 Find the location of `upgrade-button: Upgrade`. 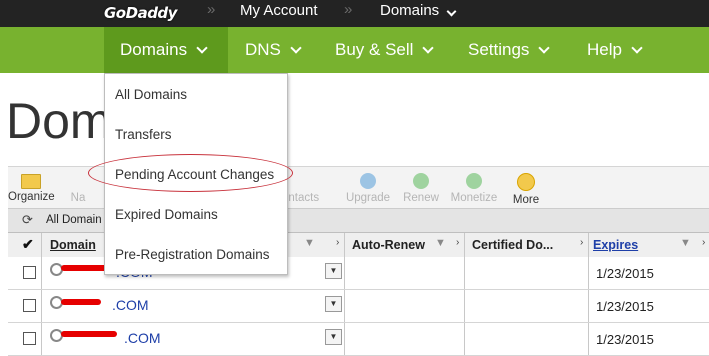

upgrade-button: Upgrade is located at coordinates (368, 188).